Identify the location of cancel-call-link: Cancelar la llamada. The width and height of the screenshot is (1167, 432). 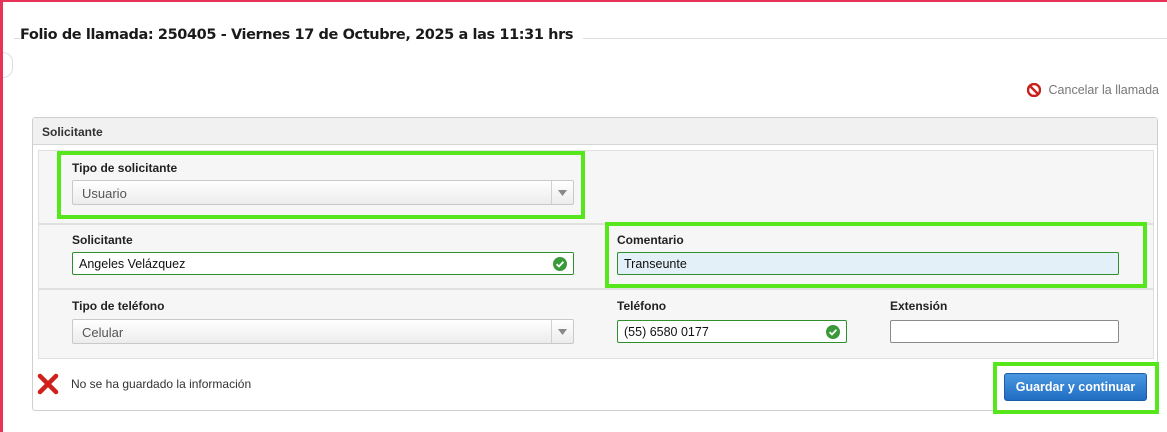
(1092, 90).